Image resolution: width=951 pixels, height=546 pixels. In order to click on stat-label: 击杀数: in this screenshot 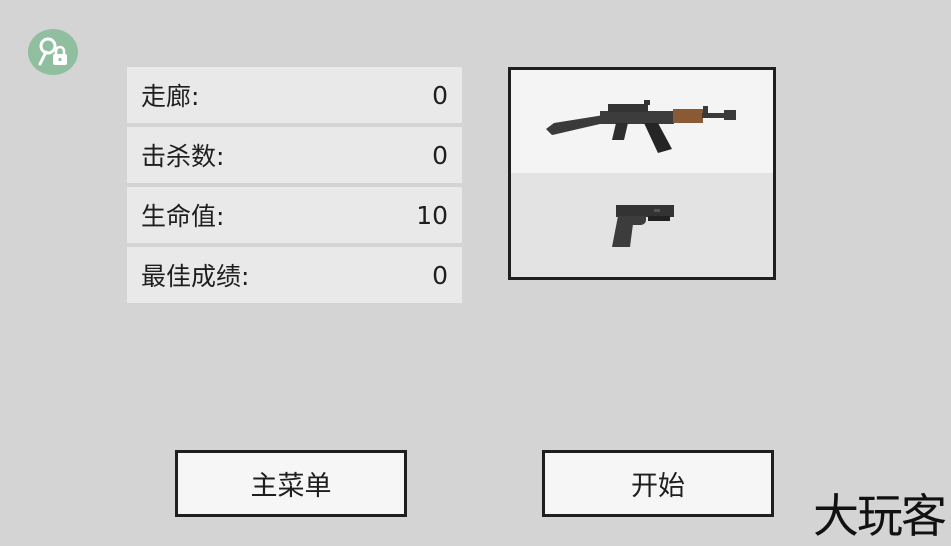, I will do `click(183, 156)`.